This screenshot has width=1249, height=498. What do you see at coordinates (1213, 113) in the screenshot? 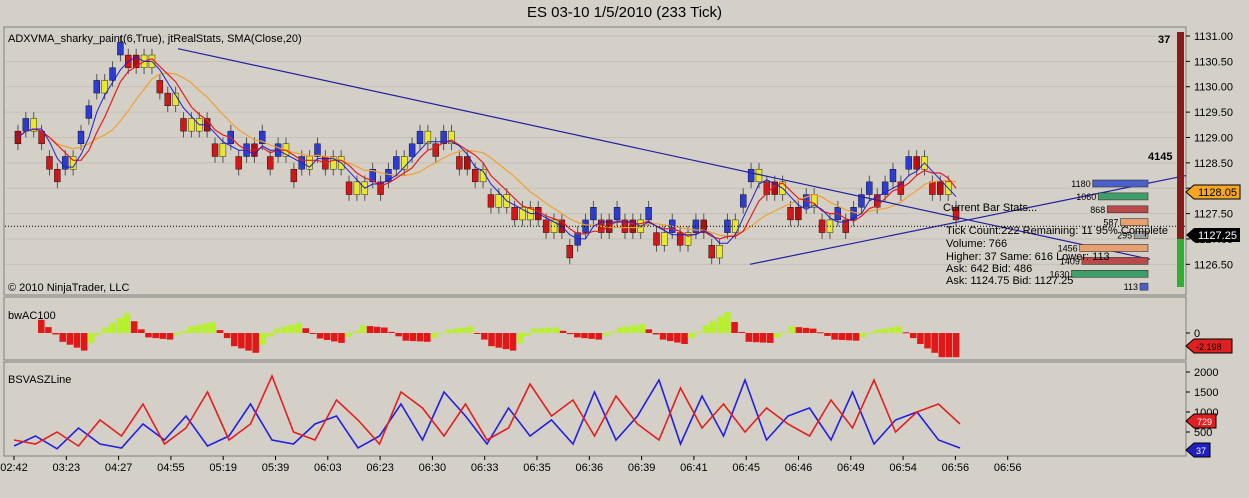
I see `price-tick-label: 1129.50` at bounding box center [1213, 113].